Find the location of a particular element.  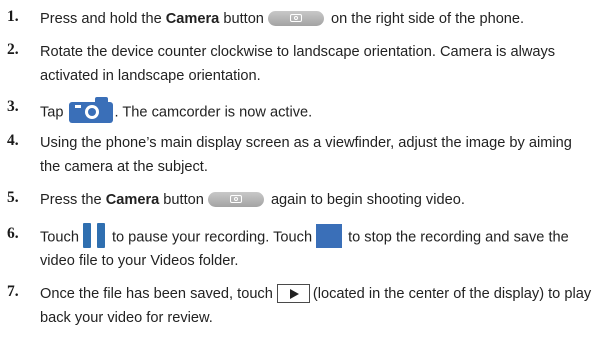

step-number: 7. is located at coordinates (13, 291).